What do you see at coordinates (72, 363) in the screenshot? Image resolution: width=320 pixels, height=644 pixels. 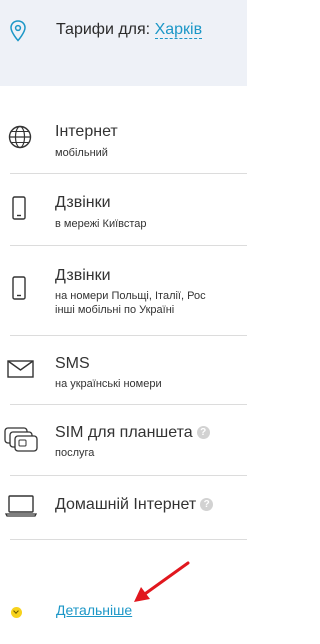 I see `menu-item-title: SMS` at bounding box center [72, 363].